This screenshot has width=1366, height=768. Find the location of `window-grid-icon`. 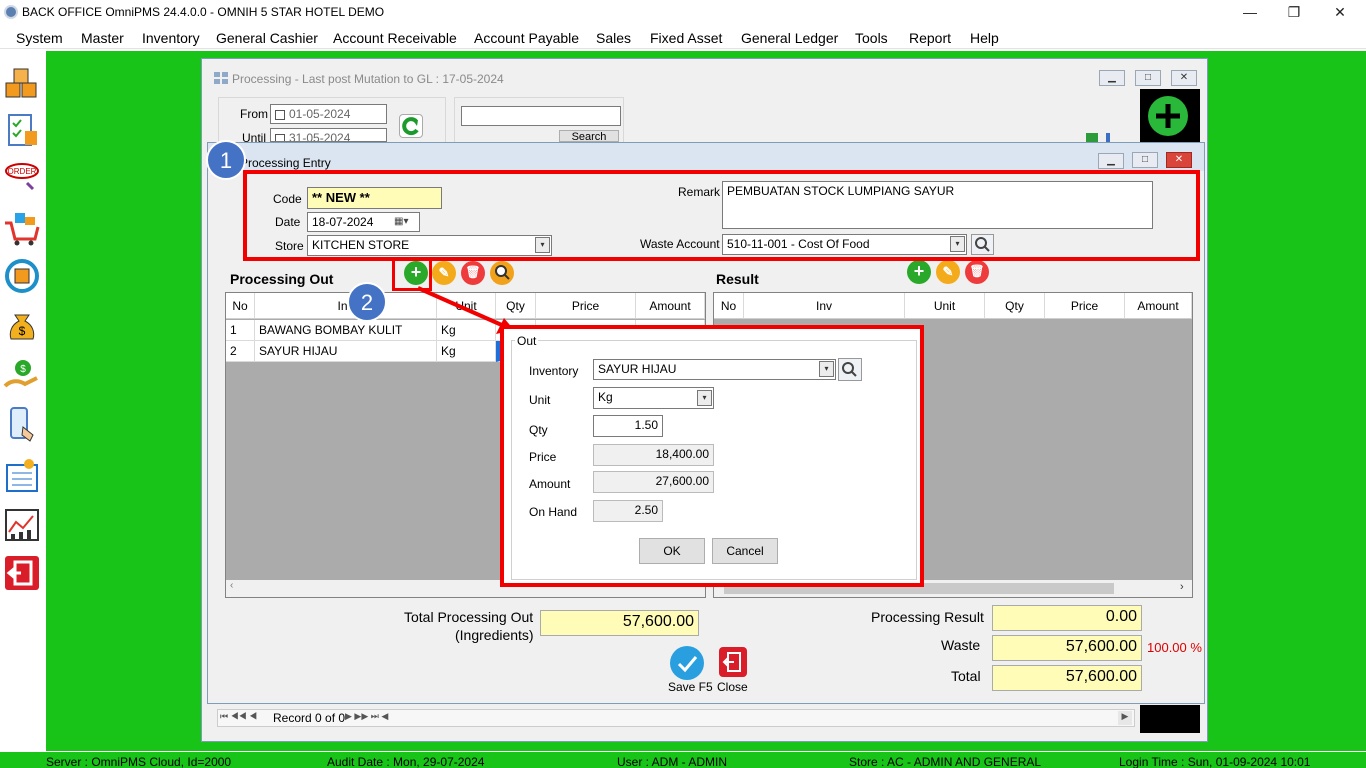

window-grid-icon is located at coordinates (221, 78).